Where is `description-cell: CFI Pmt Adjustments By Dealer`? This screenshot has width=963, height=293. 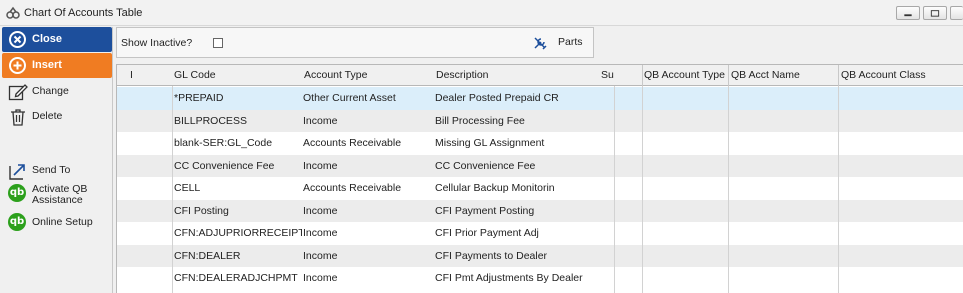
description-cell: CFI Pmt Adjustments By Dealer is located at coordinates (509, 278).